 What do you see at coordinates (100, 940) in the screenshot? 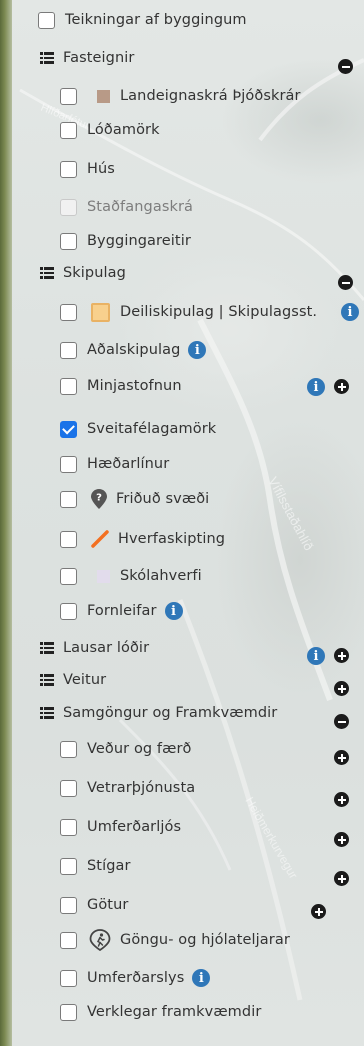
I see `pedestrian-marker-icon` at bounding box center [100, 940].